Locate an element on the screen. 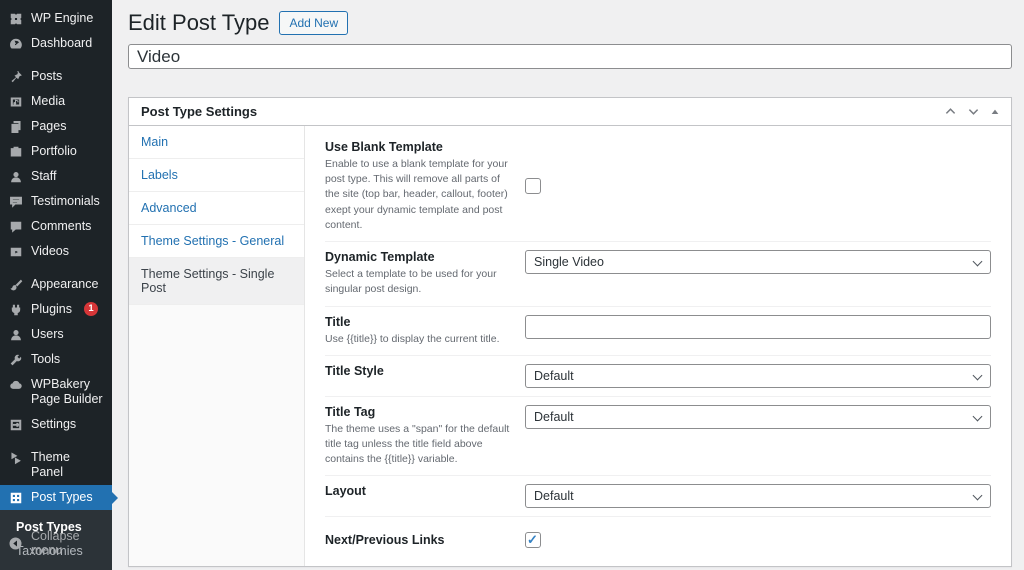 This screenshot has width=1024, height=570. video-icon is located at coordinates (15, 251).